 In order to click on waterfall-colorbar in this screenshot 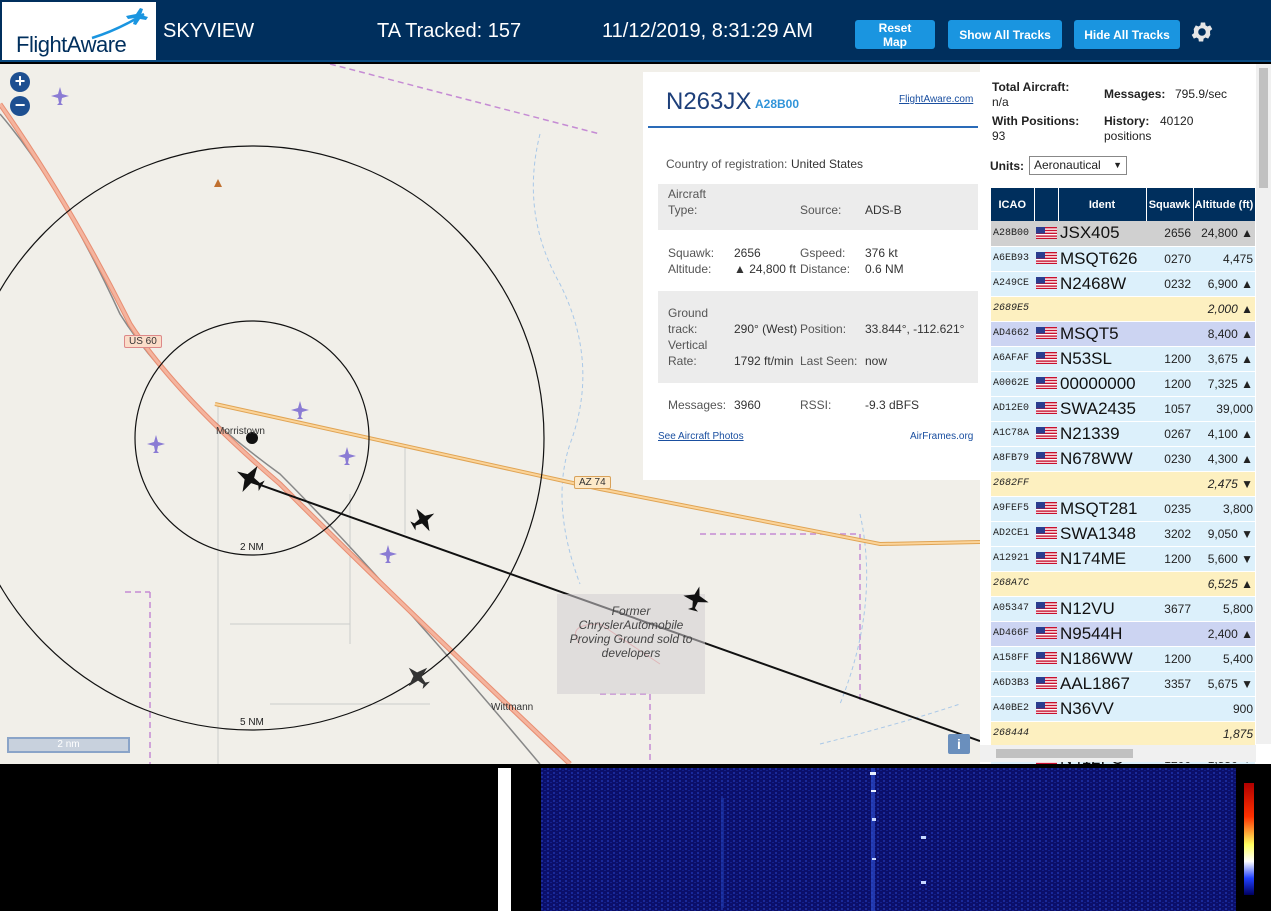, I will do `click(1249, 839)`.